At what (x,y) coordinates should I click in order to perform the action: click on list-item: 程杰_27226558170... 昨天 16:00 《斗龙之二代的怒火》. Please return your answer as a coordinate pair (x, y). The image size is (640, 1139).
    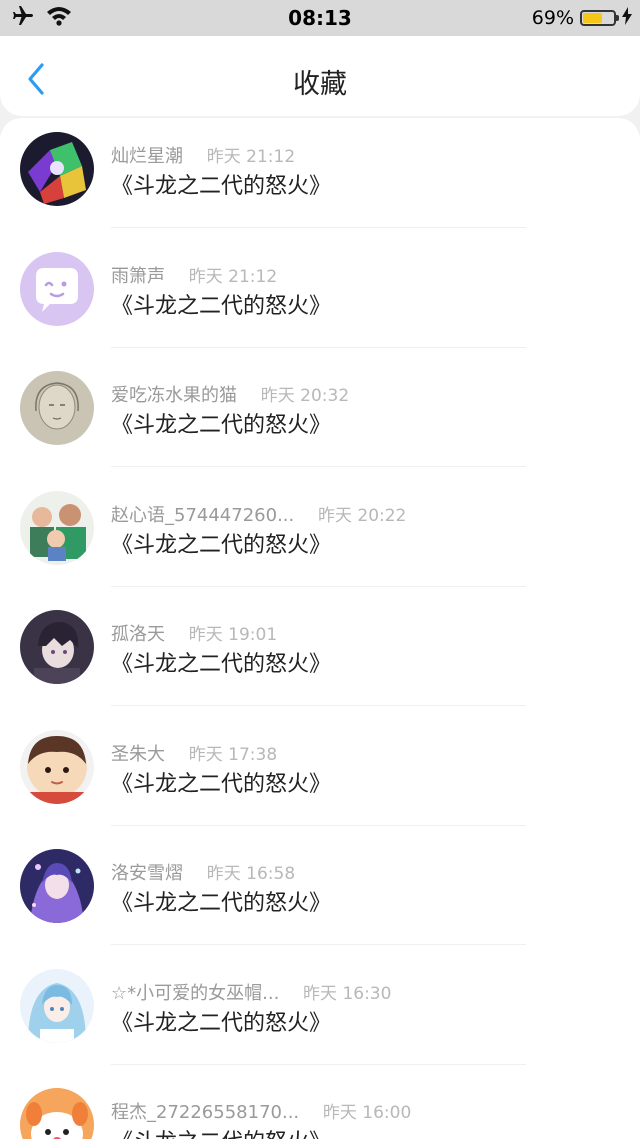
    Looking at the image, I should click on (320, 1106).